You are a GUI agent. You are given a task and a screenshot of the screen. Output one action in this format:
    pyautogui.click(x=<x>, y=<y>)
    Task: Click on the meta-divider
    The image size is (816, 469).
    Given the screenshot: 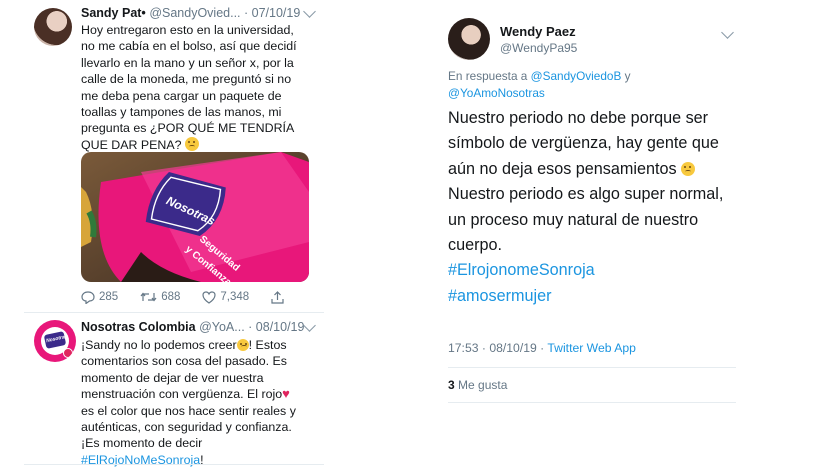 What is the action you would take?
    pyautogui.click(x=592, y=367)
    